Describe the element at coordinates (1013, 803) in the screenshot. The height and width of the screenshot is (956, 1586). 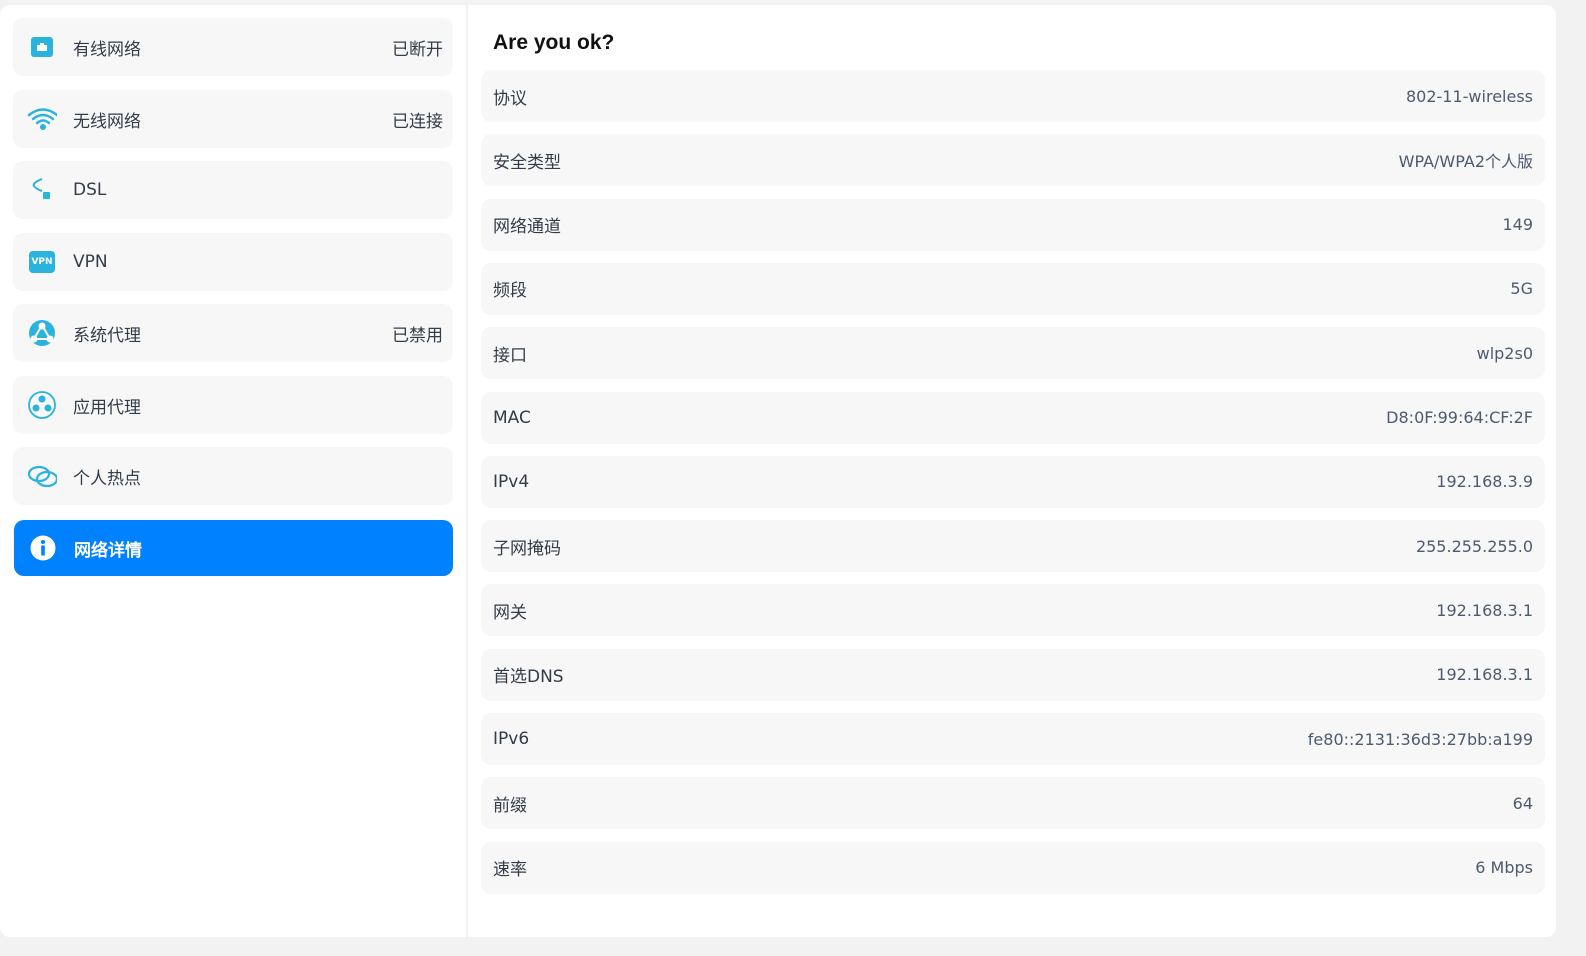
I see `detail-row: 前缀 64` at that location.